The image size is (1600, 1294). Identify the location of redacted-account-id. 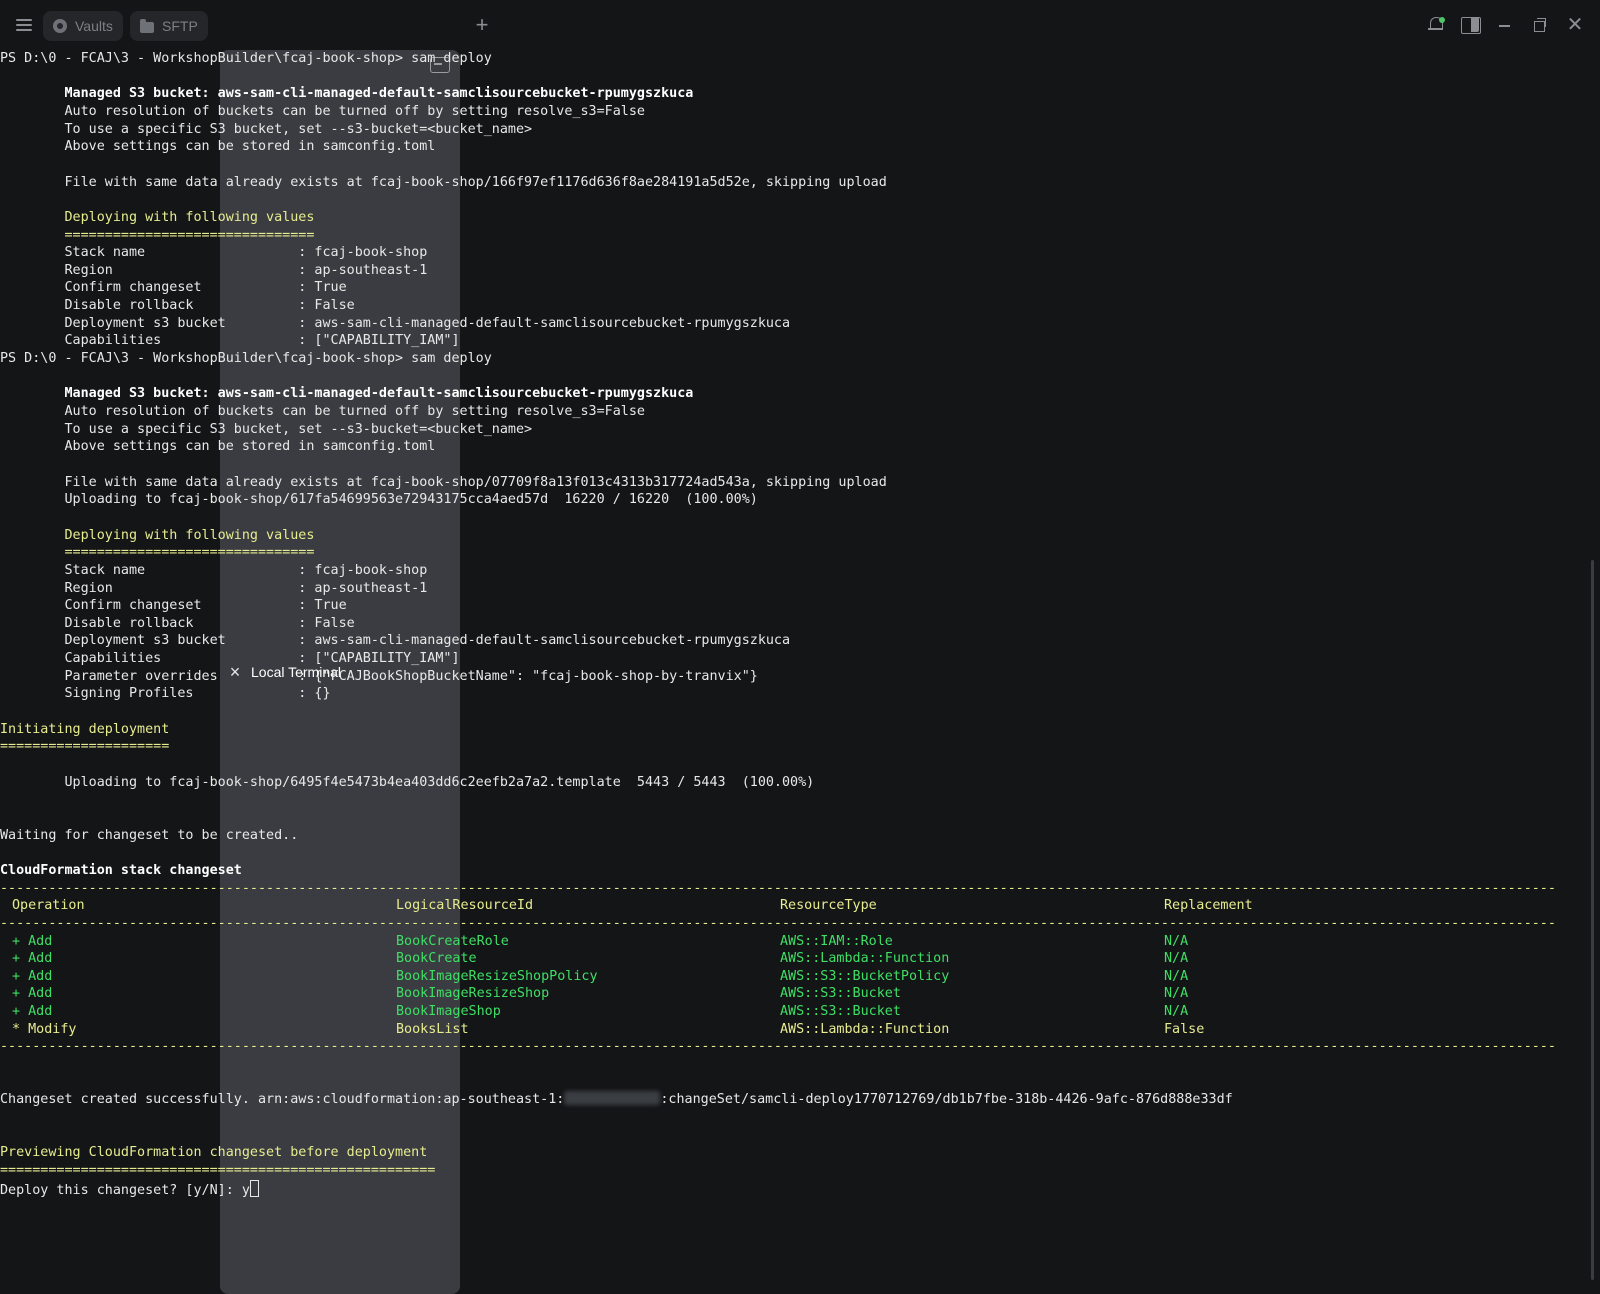
(612, 1098).